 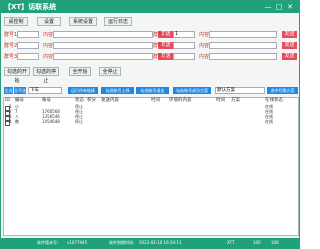 I want to click on stop-selected-button: 勾选的停止, so click(x=46, y=75).